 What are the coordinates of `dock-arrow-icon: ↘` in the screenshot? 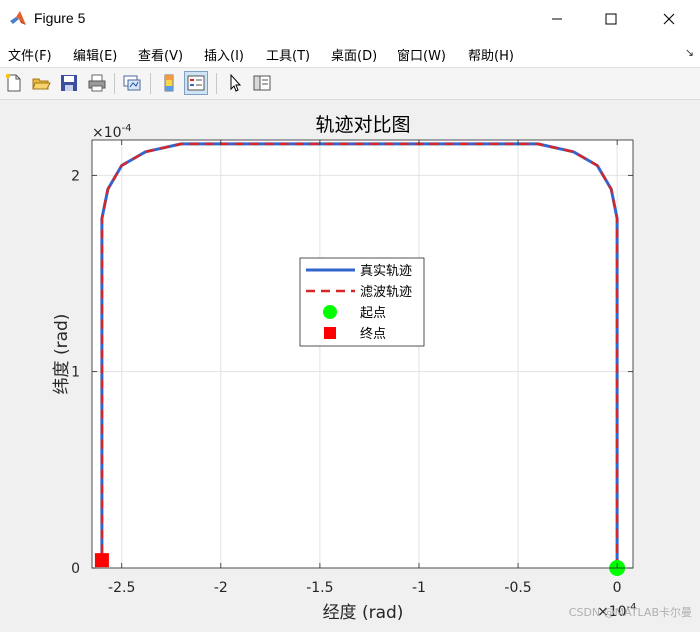 It's located at (689, 52).